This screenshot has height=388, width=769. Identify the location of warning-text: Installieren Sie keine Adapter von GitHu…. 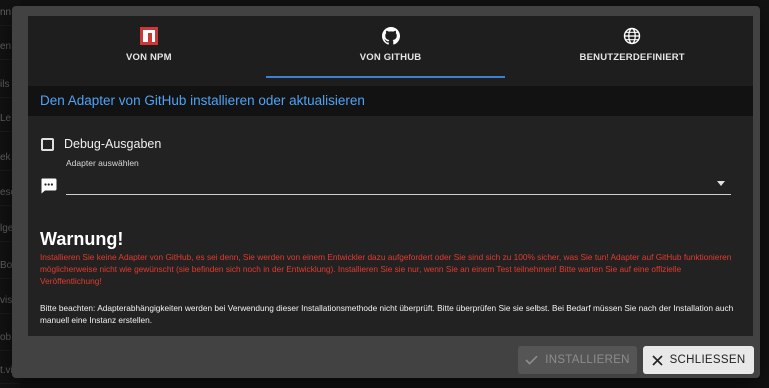
(386, 269).